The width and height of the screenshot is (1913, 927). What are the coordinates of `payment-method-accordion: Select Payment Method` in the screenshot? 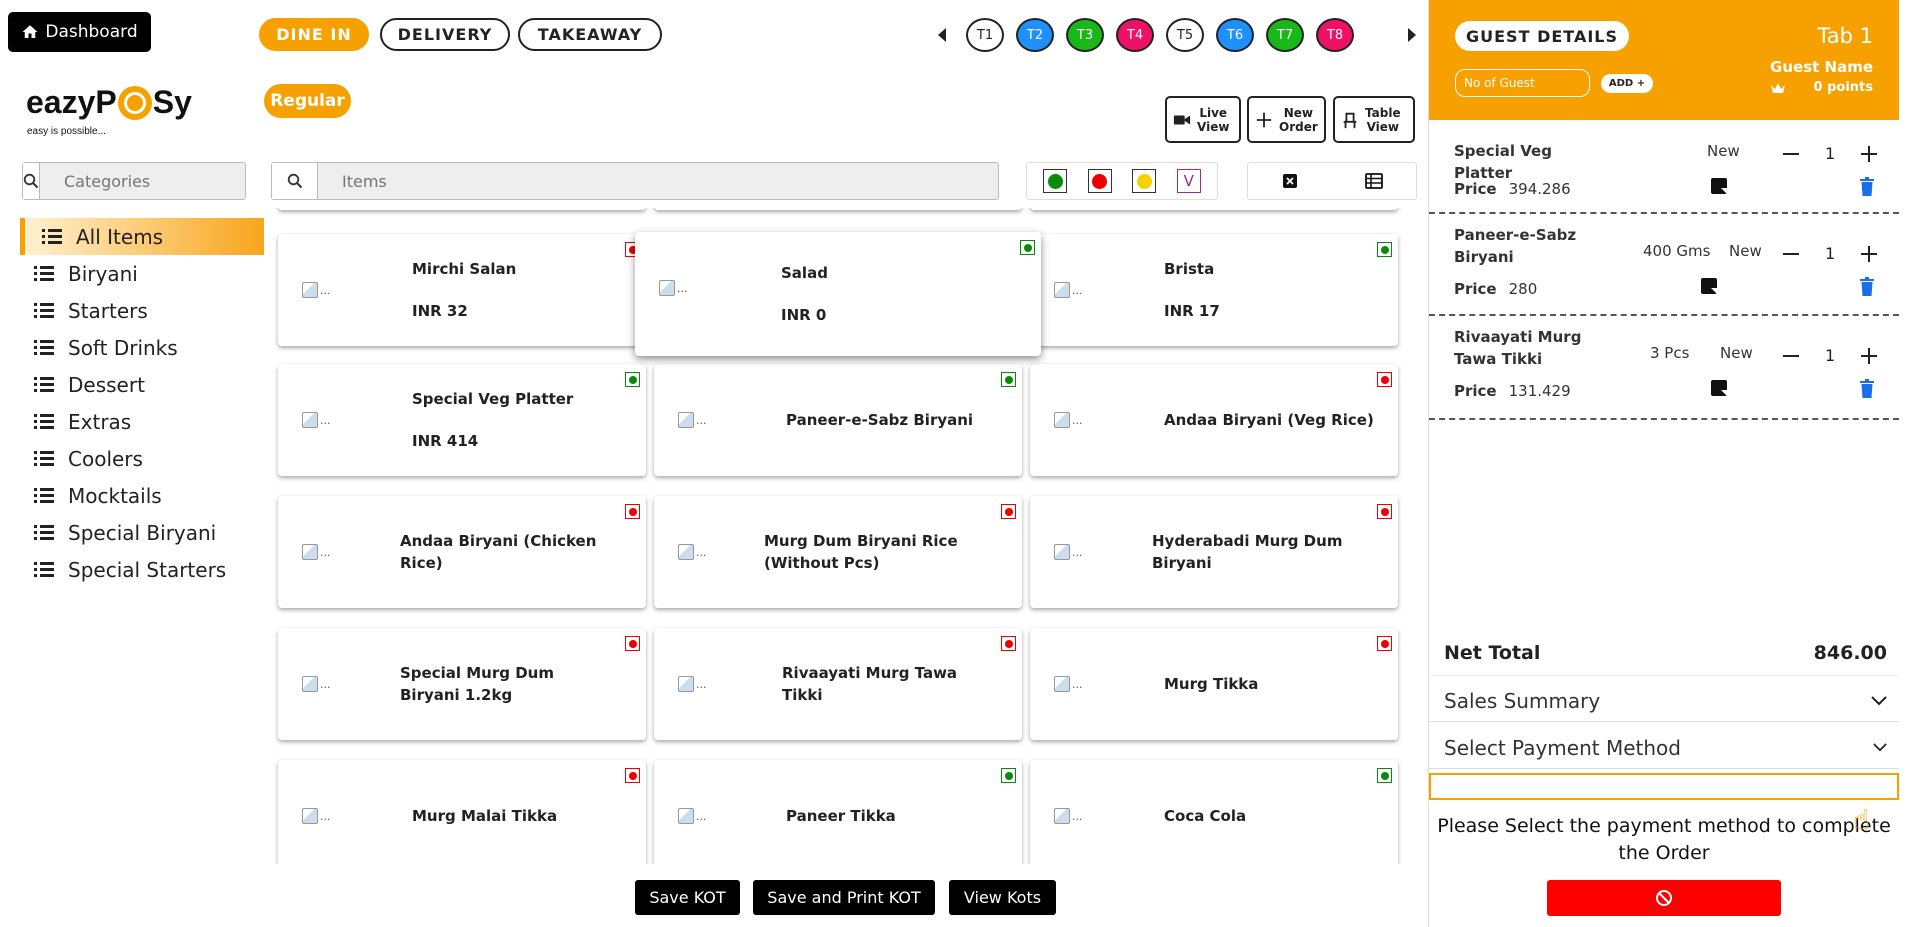 It's located at (1664, 748).